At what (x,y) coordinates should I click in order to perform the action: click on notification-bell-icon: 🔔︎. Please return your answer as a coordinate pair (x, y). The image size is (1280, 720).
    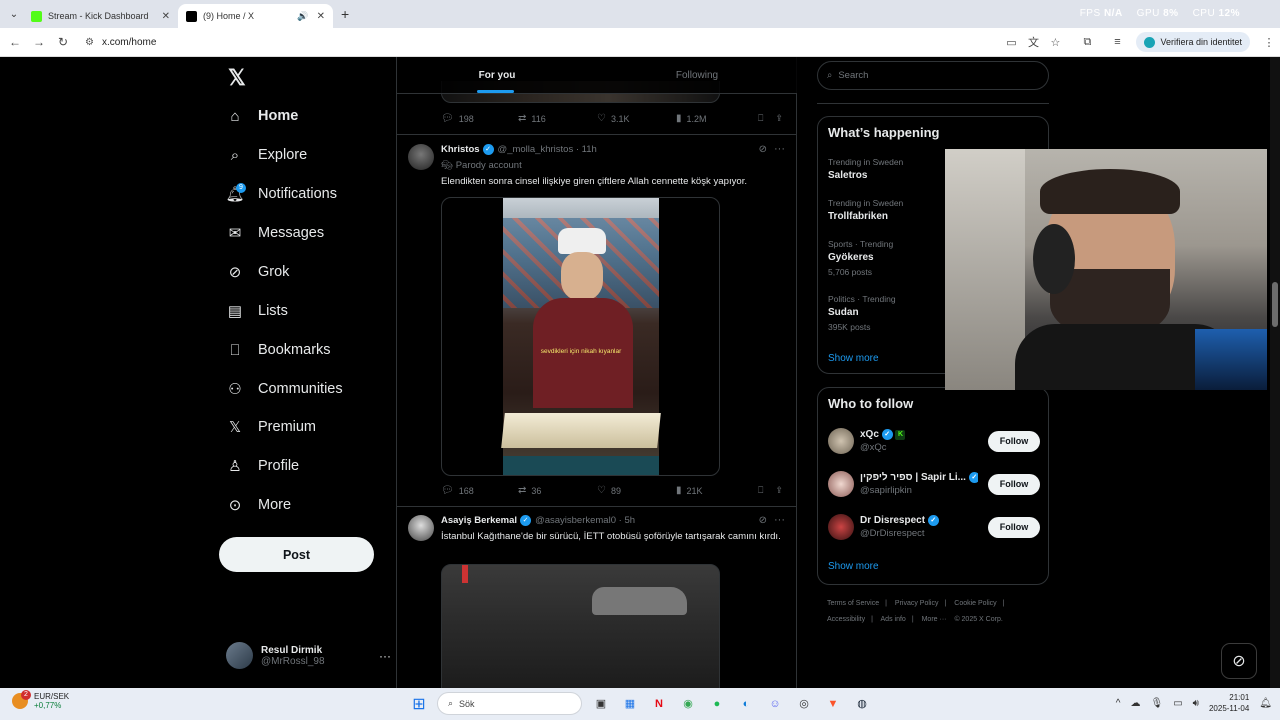
    Looking at the image, I should click on (1265, 703).